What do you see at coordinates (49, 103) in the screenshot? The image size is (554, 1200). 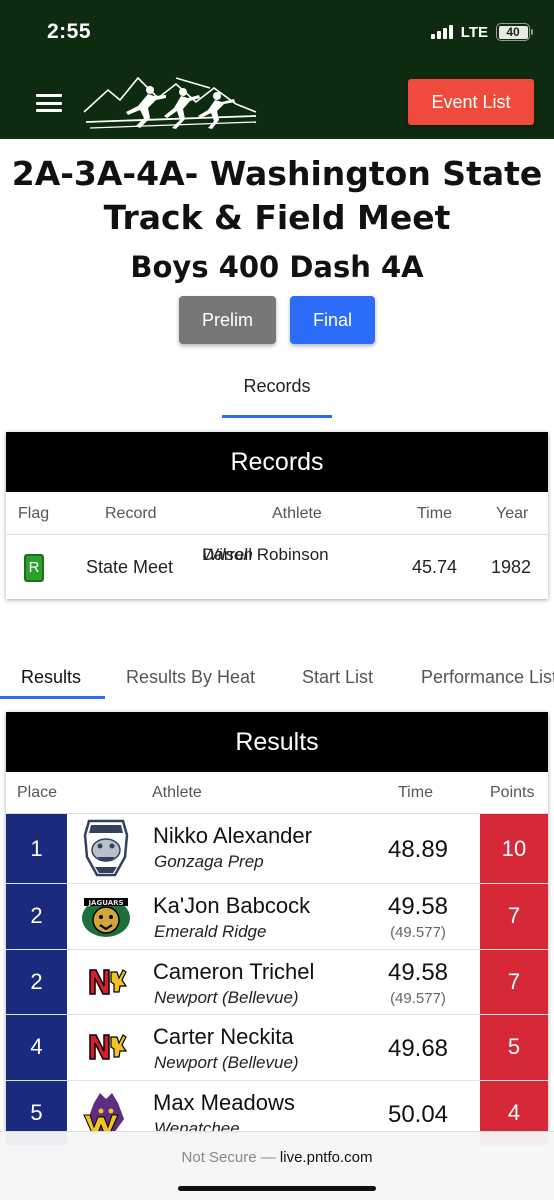 I see `menu-icon` at bounding box center [49, 103].